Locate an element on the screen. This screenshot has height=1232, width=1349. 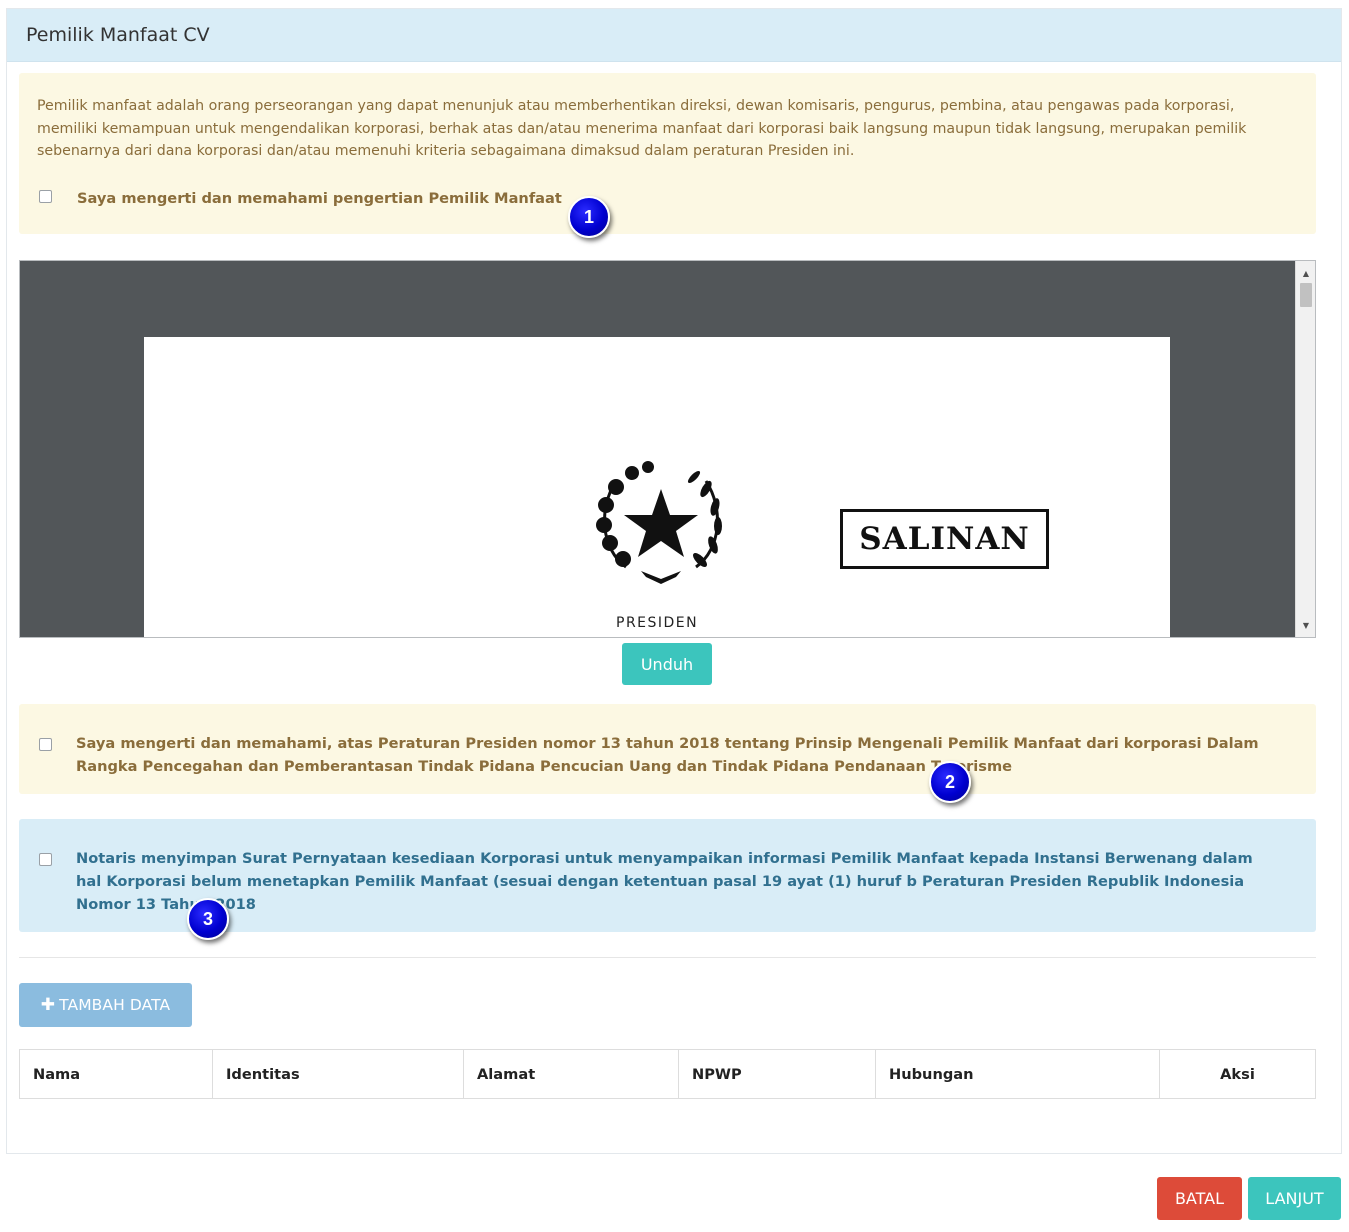
download-button: Unduh is located at coordinates (667, 664).